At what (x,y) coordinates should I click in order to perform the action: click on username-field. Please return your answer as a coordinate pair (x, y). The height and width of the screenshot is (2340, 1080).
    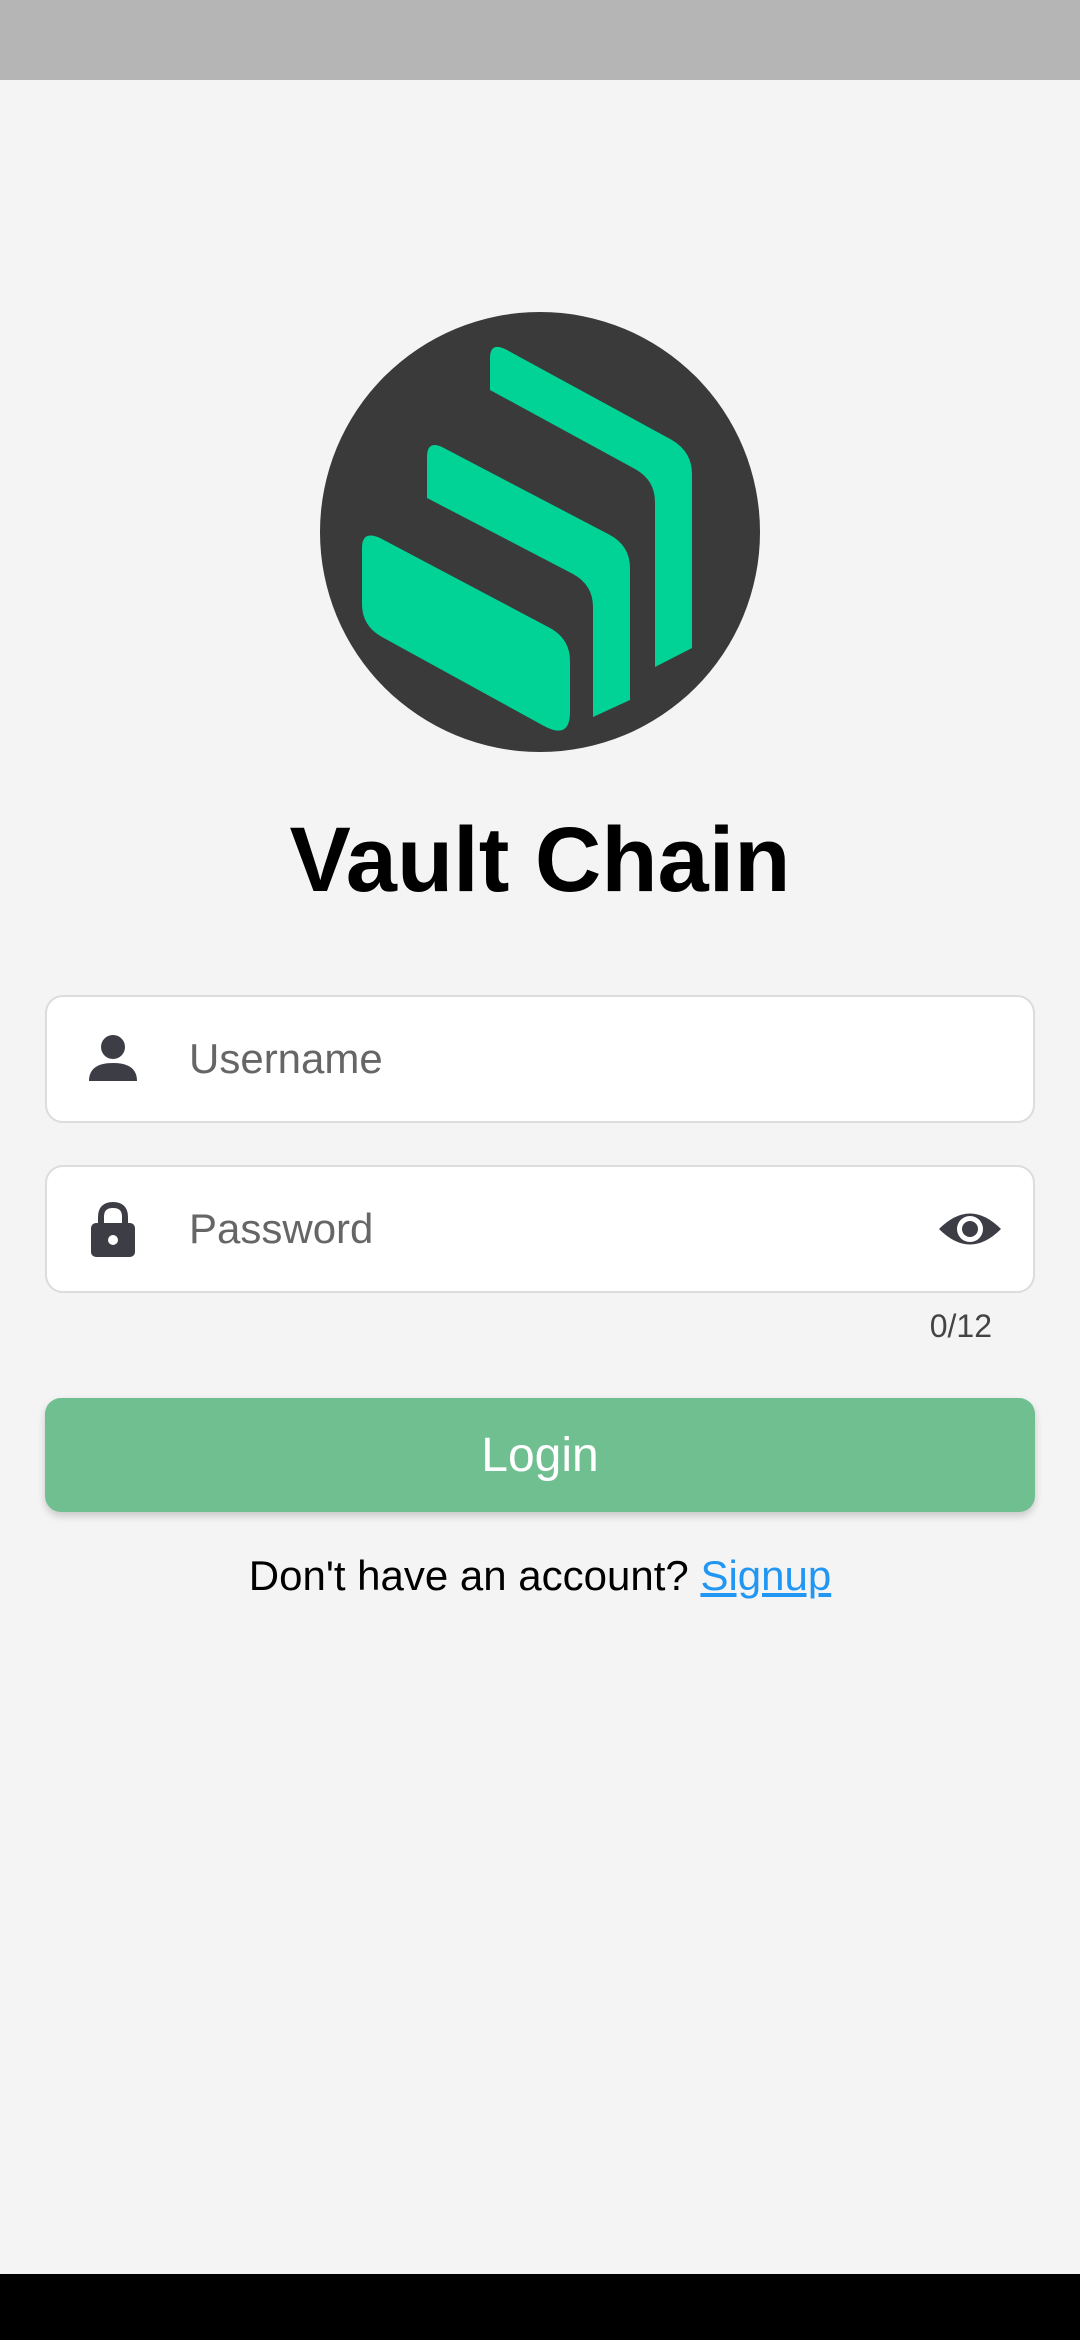
    Looking at the image, I should click on (540, 1059).